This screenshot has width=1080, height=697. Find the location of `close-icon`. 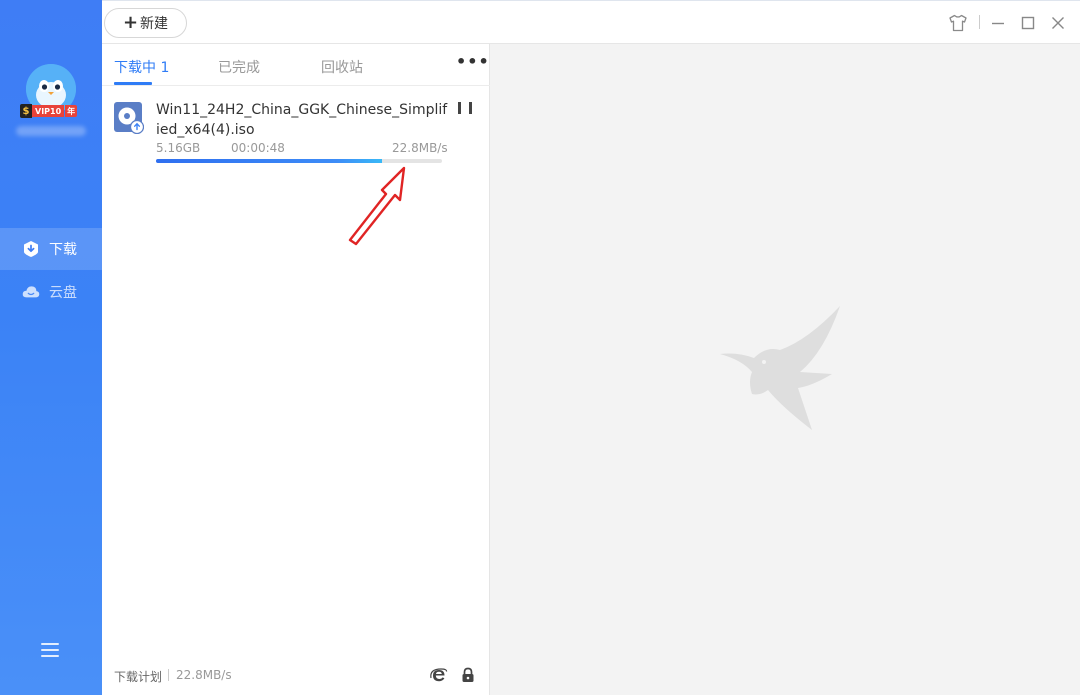

close-icon is located at coordinates (1058, 23).